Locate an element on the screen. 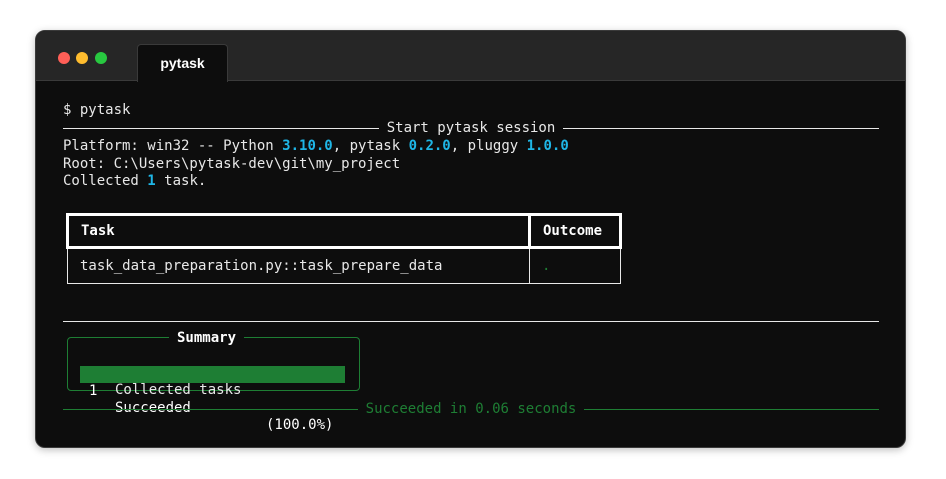 This screenshot has width=946, height=479. summary-separator is located at coordinates (471, 321).